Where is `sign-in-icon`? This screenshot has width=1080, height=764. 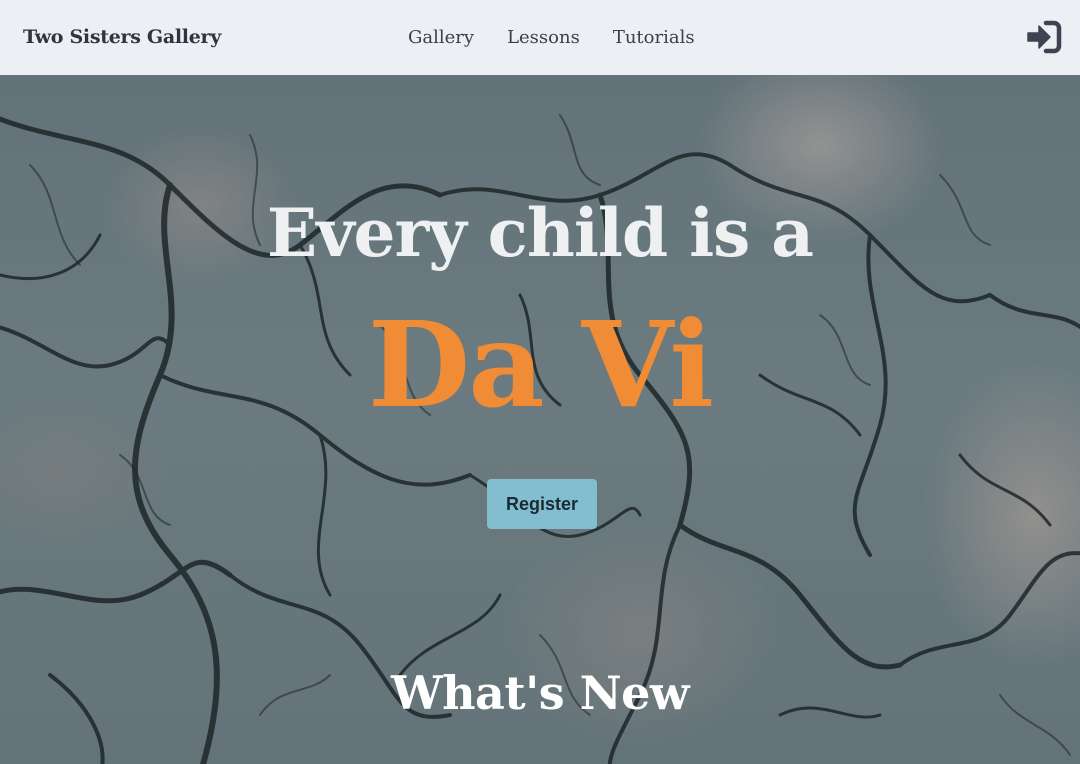
sign-in-icon is located at coordinates (1044, 37).